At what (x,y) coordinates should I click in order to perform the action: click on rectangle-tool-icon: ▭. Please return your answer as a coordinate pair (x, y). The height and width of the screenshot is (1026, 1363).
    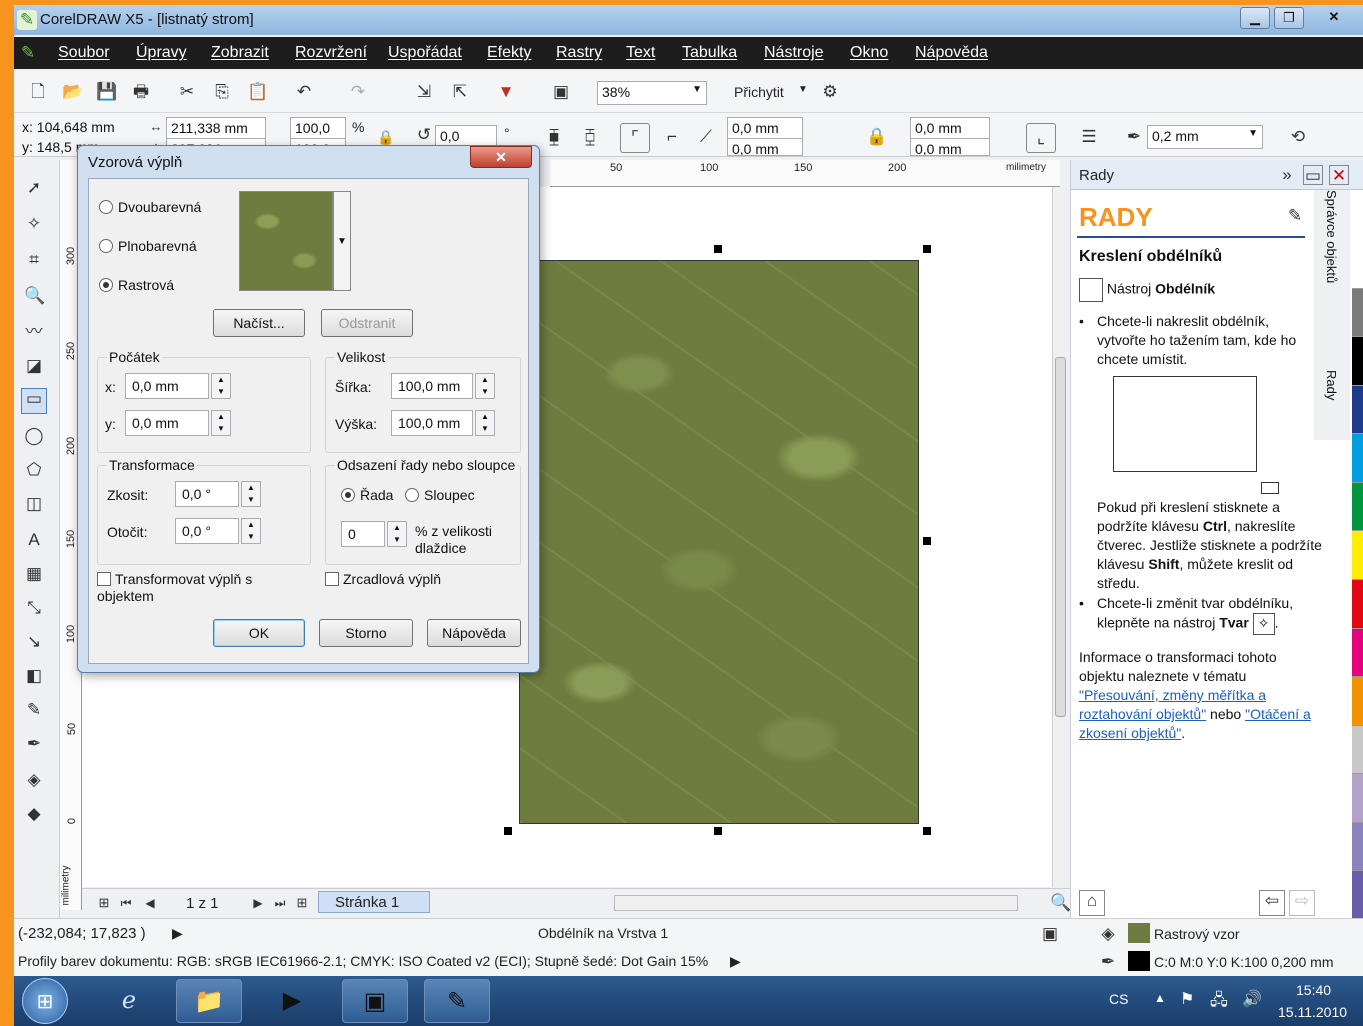
    Looking at the image, I should click on (34, 401).